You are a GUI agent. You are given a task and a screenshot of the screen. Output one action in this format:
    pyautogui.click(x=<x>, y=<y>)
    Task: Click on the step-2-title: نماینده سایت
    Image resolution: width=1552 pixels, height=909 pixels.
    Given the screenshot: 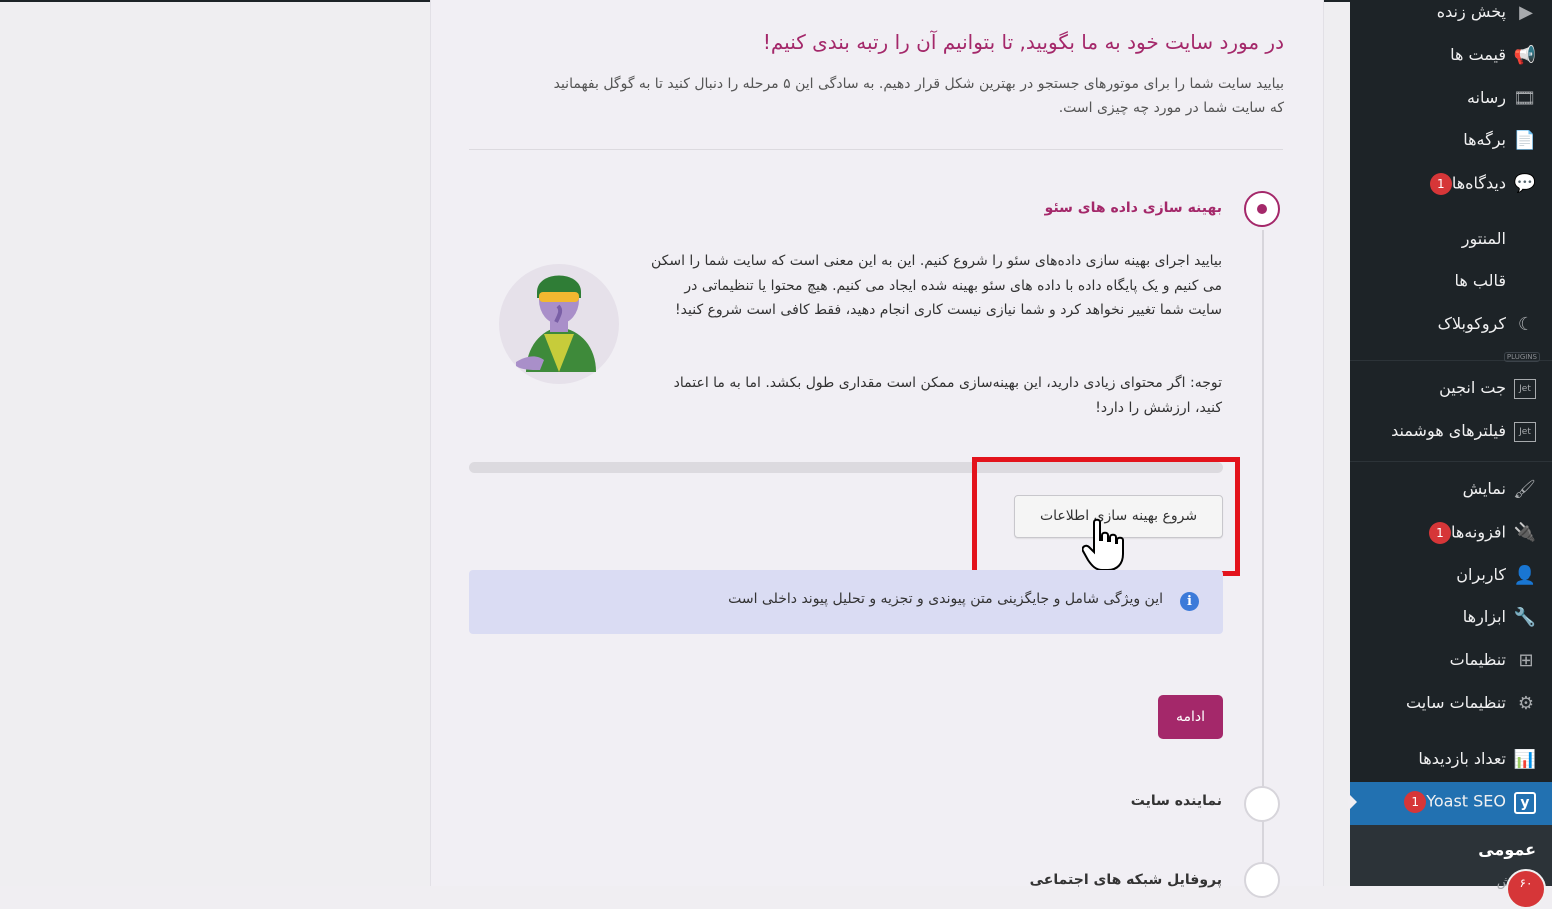 What is the action you would take?
    pyautogui.click(x=1176, y=801)
    